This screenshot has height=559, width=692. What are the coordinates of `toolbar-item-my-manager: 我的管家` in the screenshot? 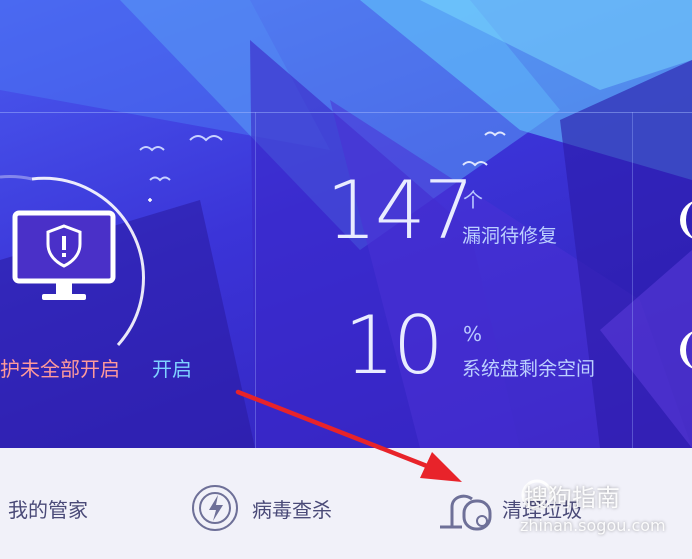 It's located at (48, 508).